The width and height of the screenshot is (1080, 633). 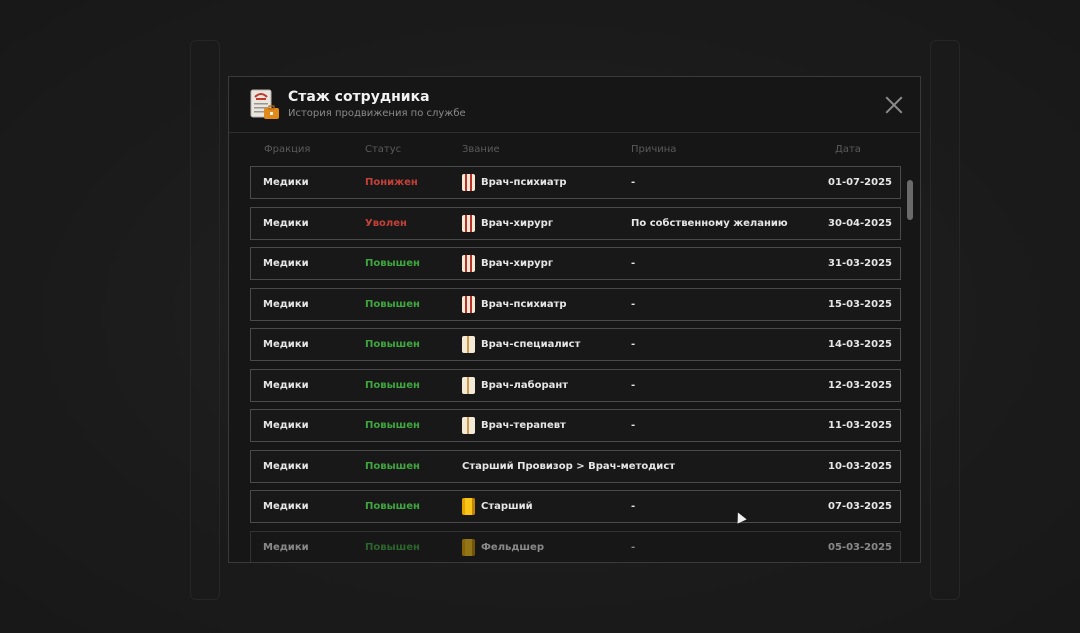 What do you see at coordinates (860, 182) in the screenshot?
I see `row-date: 01-07-2025` at bounding box center [860, 182].